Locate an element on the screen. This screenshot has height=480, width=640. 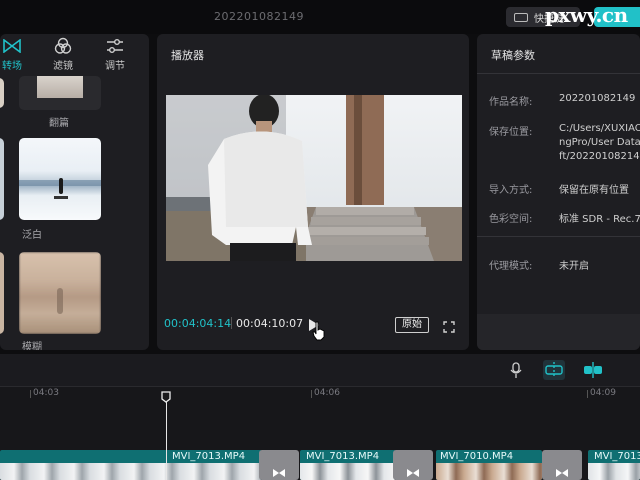
ruler-label: 04:06 is located at coordinates (327, 393).